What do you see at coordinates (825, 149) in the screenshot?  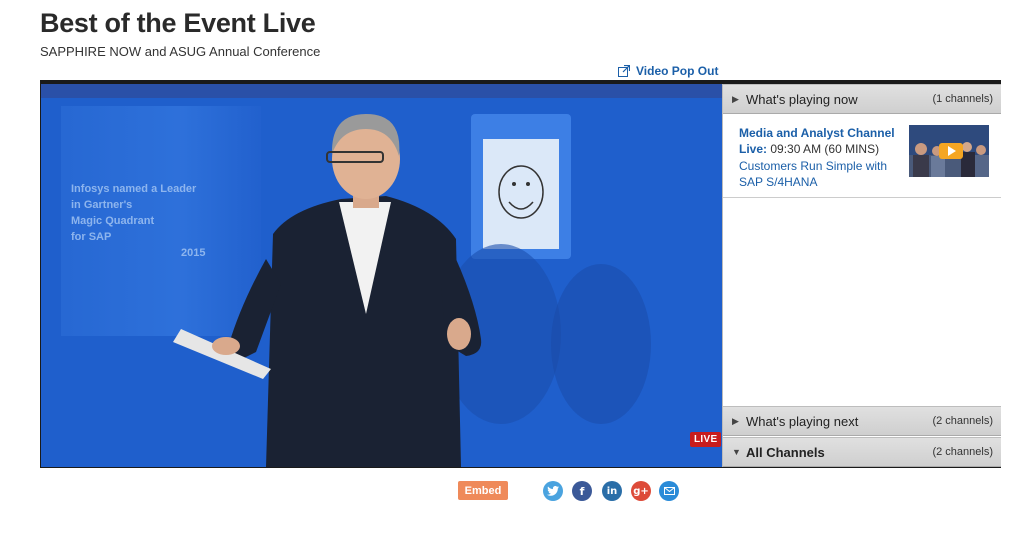 I see `time-text: 09:30 AM (60 MINS)` at bounding box center [825, 149].